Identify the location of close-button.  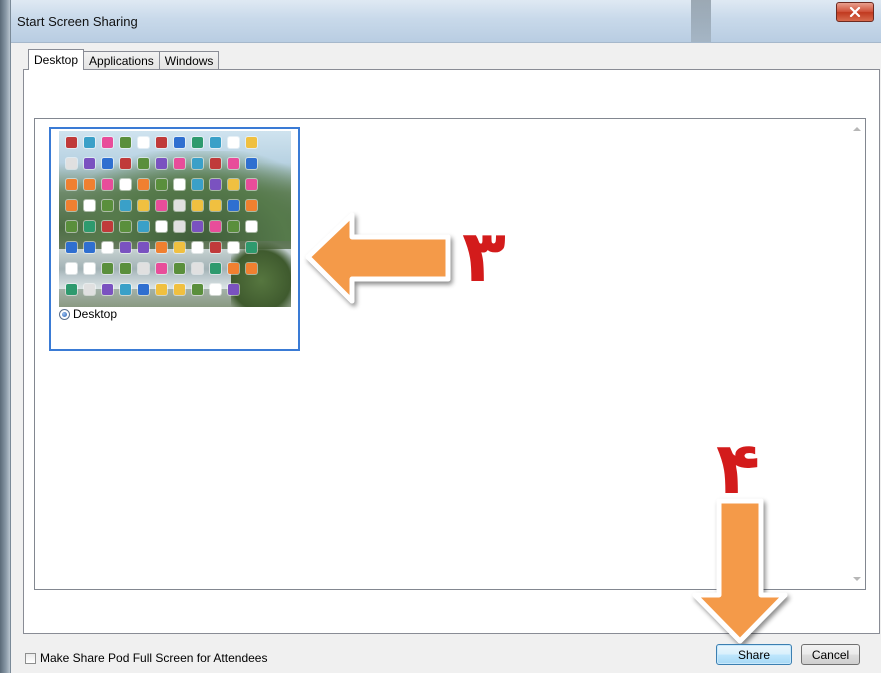
(855, 12).